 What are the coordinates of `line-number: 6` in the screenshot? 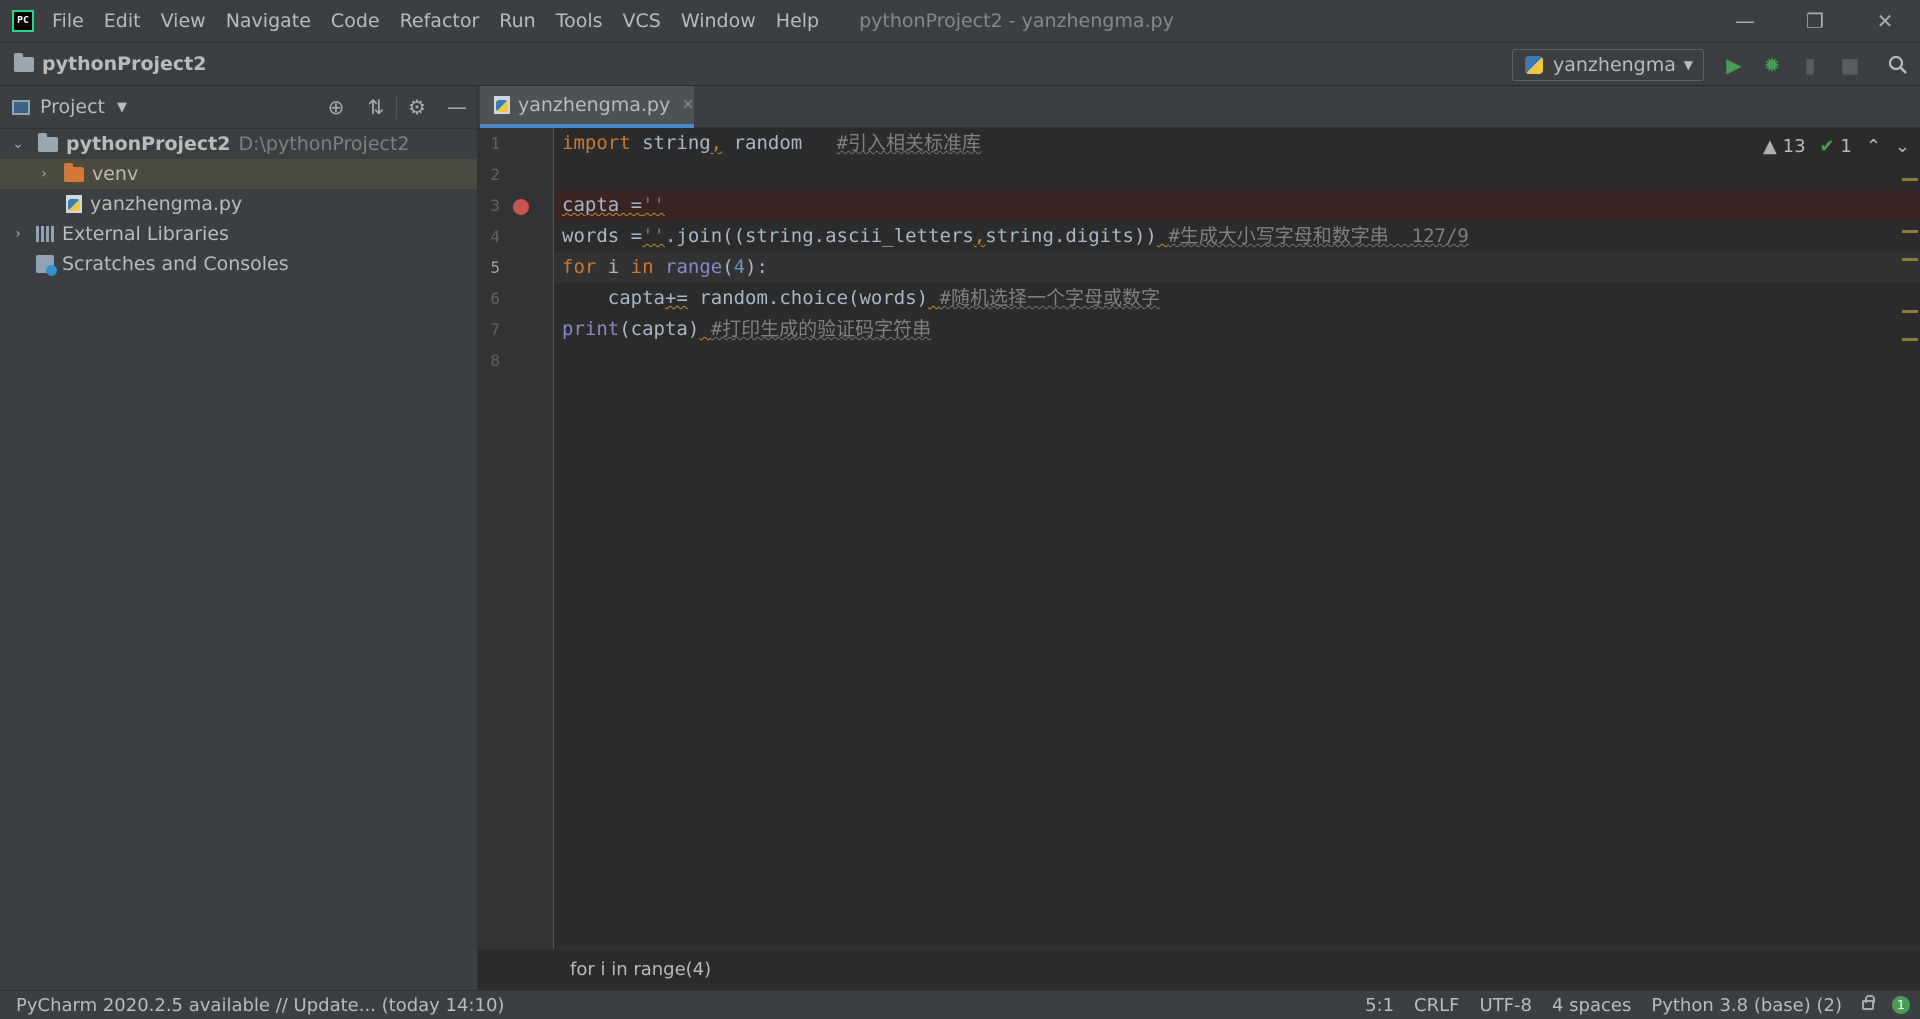 It's located at (495, 298).